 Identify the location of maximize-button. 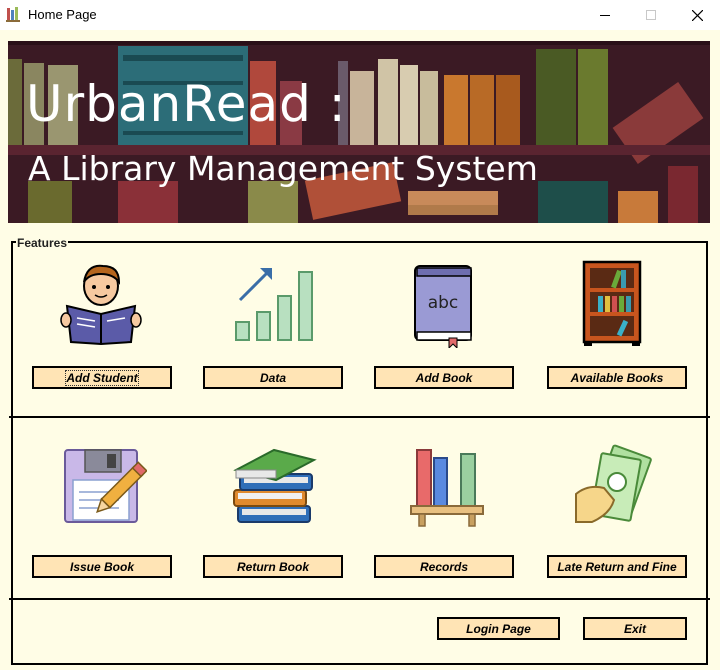
(651, 15).